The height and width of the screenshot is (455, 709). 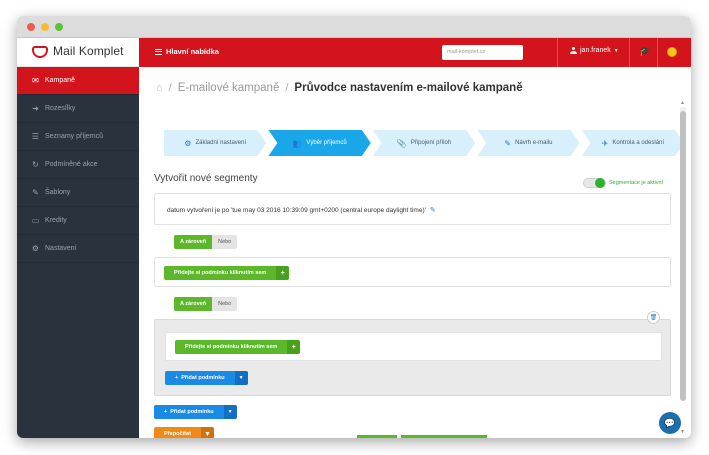 I want to click on scroll-up-icon: ▲, so click(x=682, y=103).